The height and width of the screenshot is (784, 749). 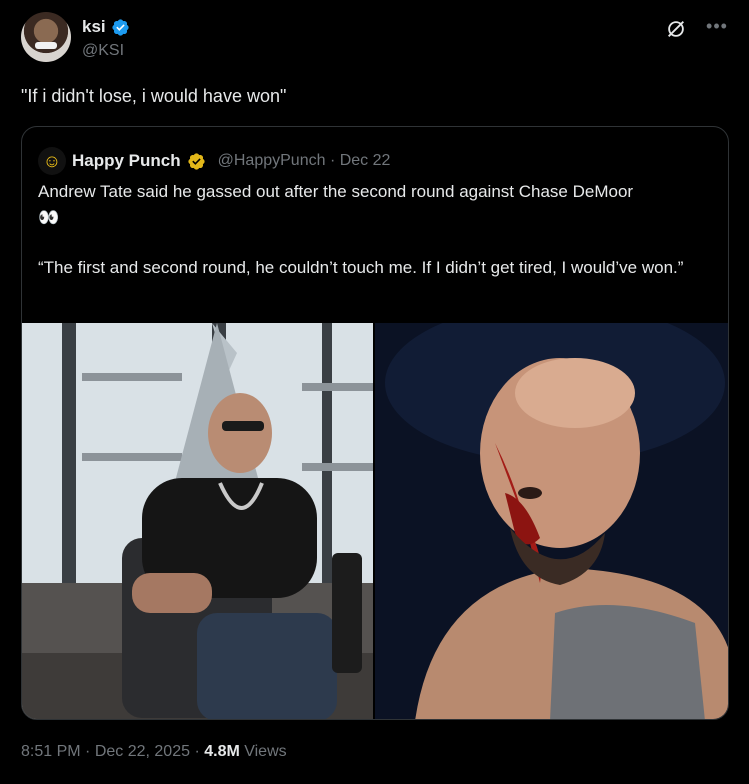 I want to click on eyes-emoji: 👀, so click(x=49, y=217).